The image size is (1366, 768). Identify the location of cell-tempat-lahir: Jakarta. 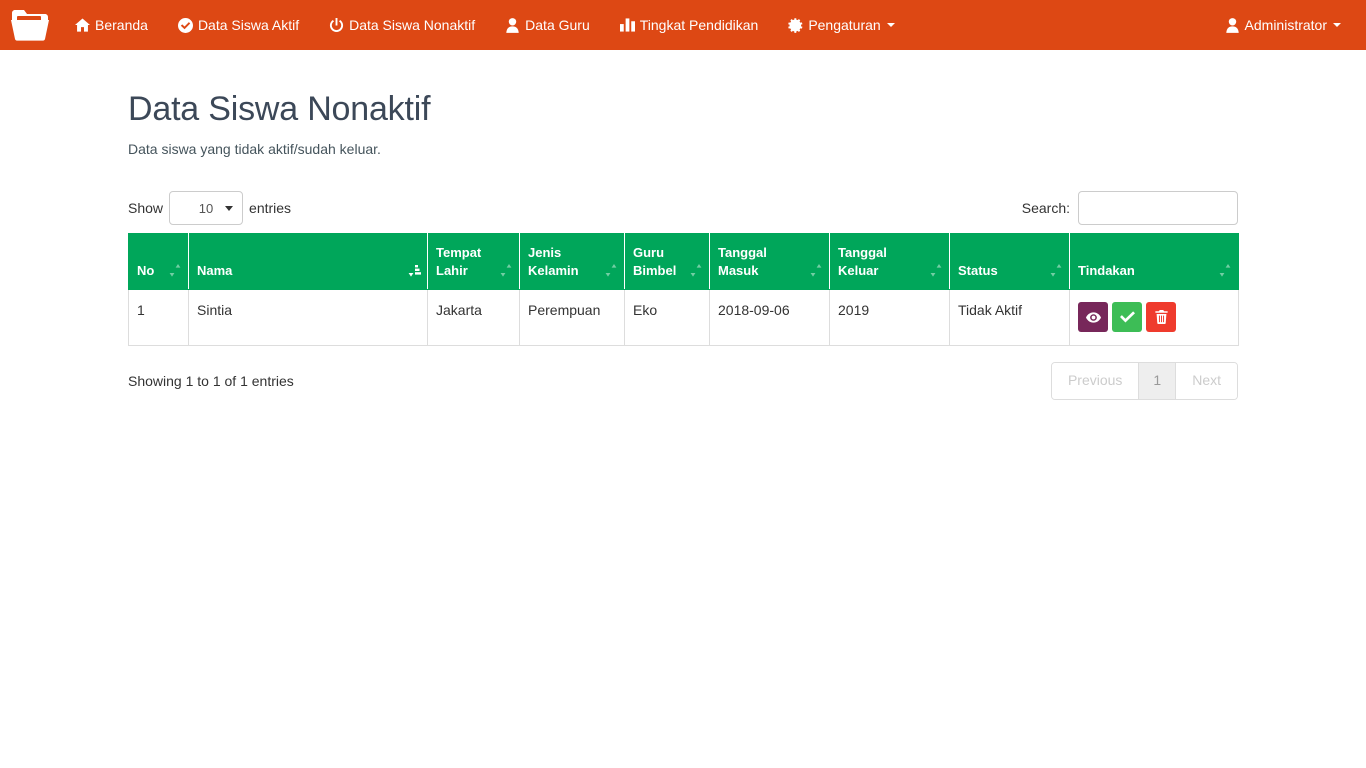
(473, 318).